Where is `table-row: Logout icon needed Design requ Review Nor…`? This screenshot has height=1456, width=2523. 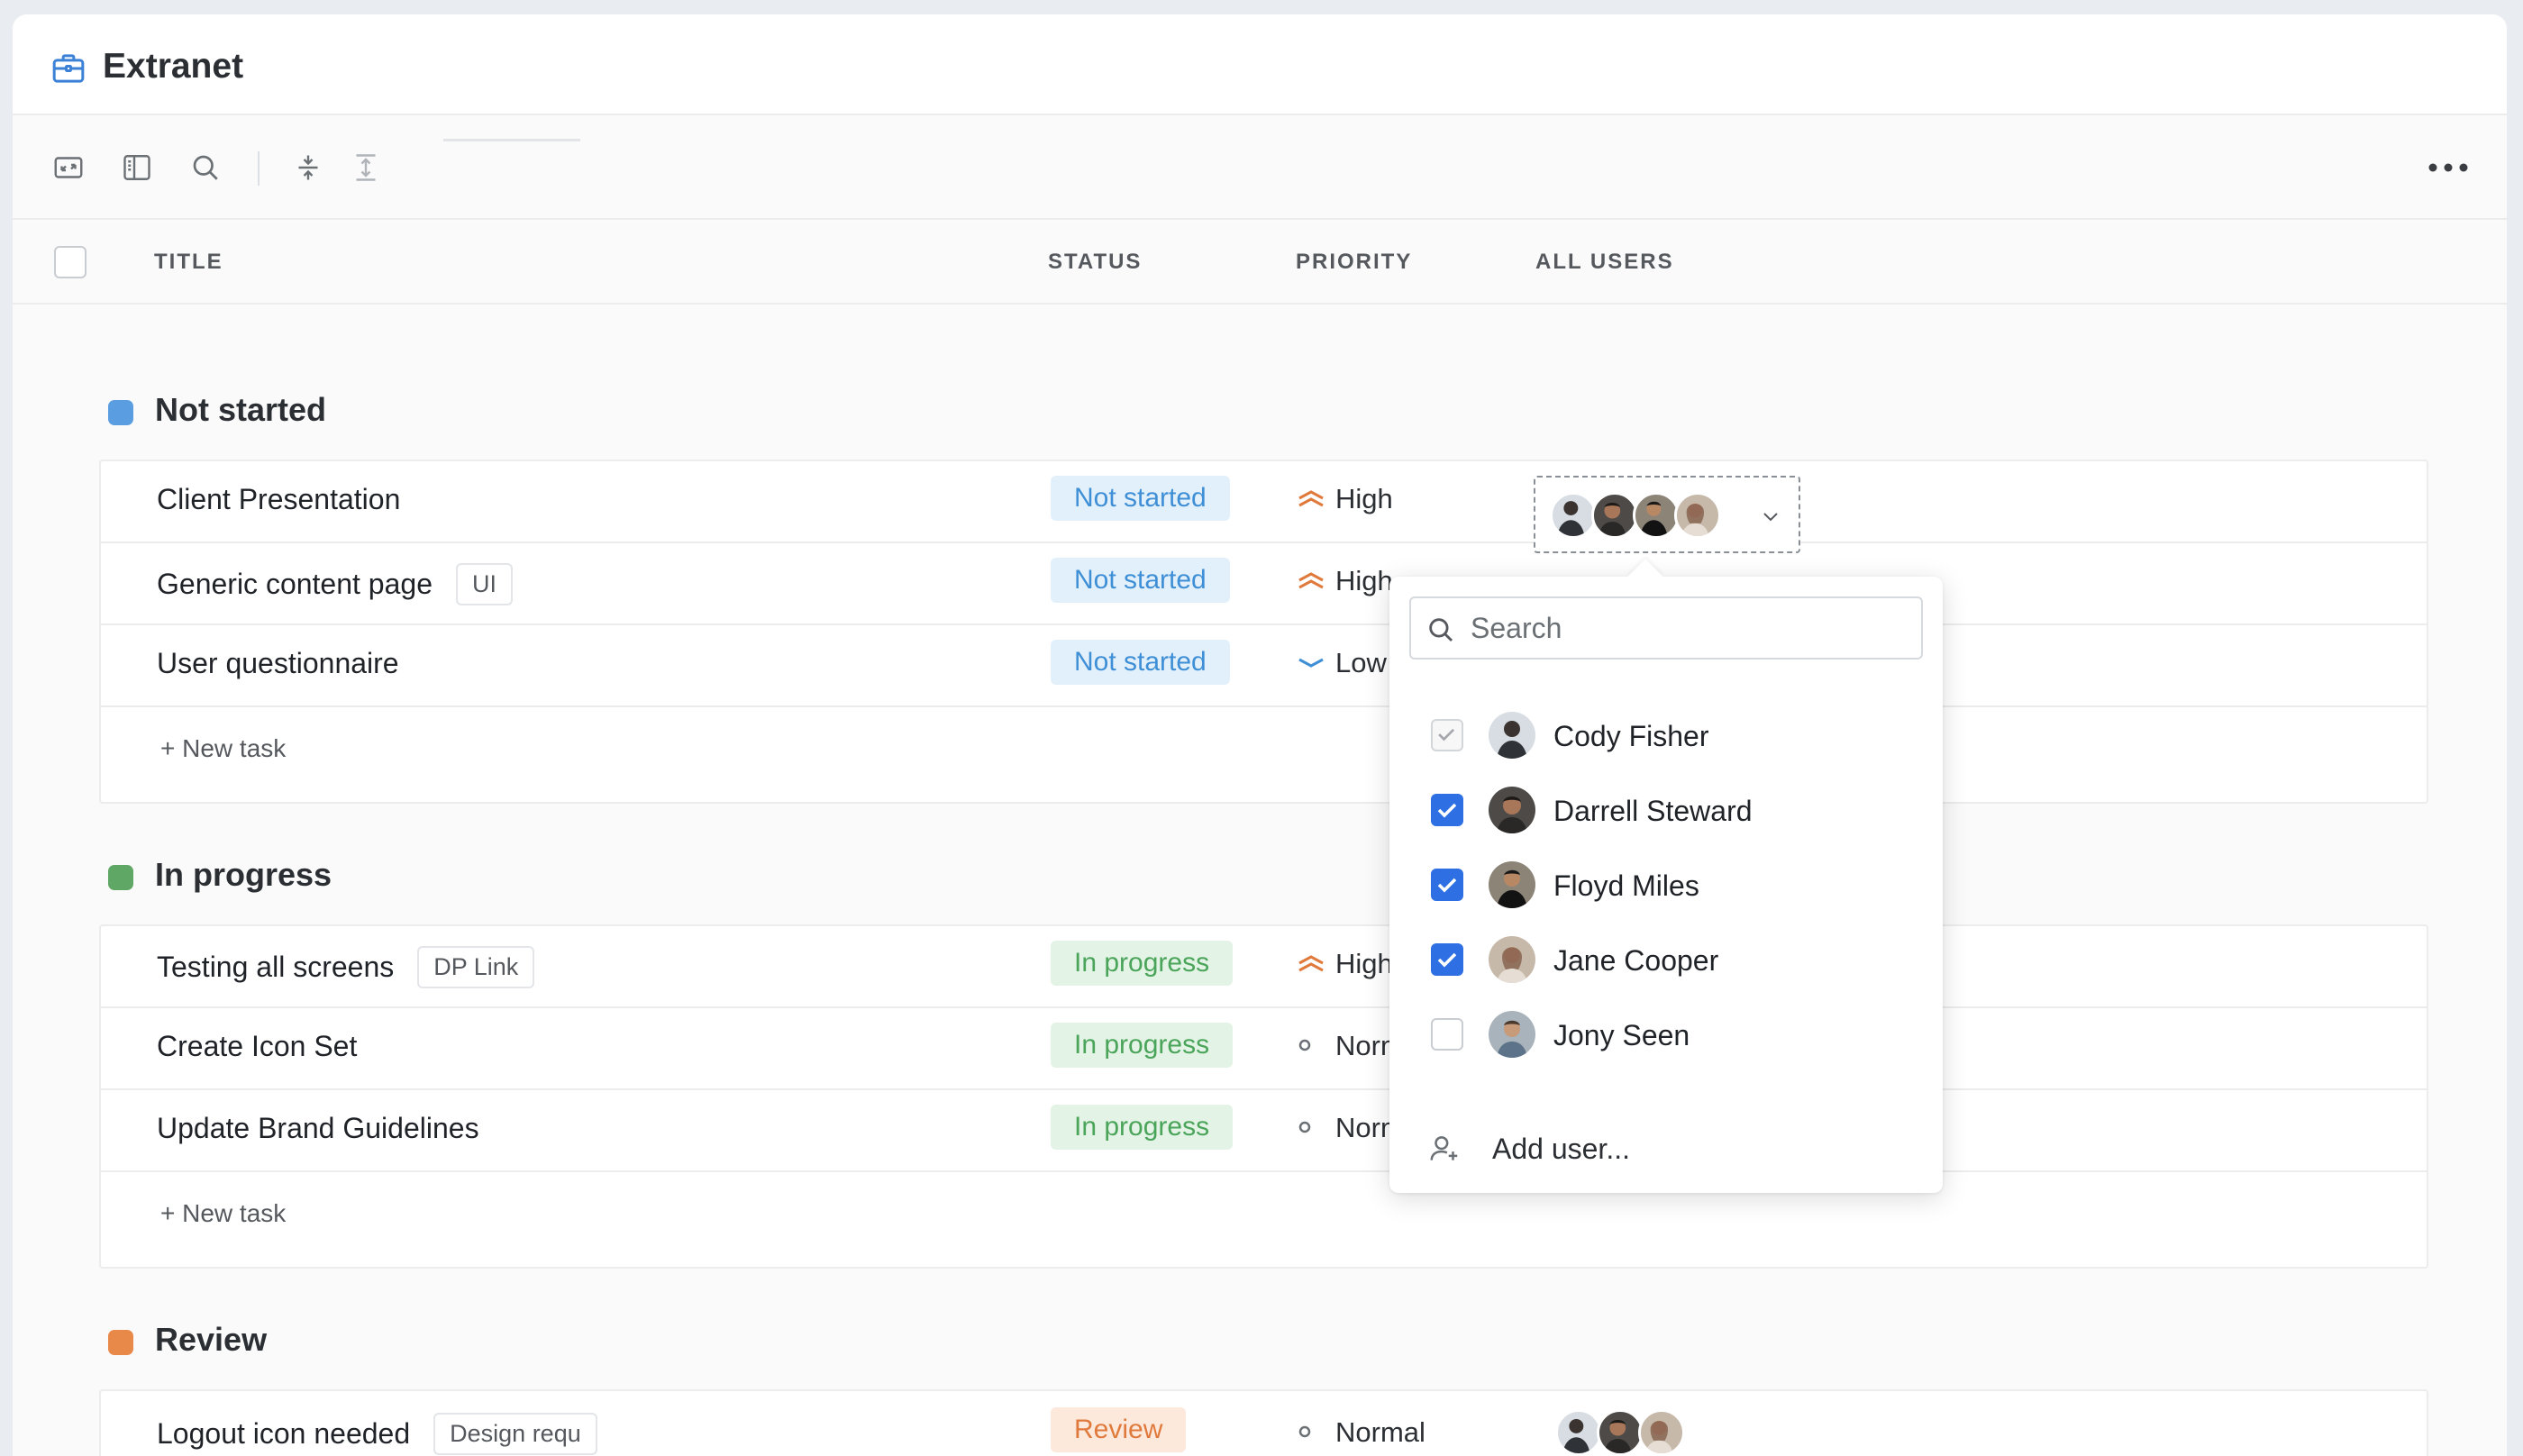
table-row: Logout icon needed Design requ Review Nor… is located at coordinates (1264, 1424).